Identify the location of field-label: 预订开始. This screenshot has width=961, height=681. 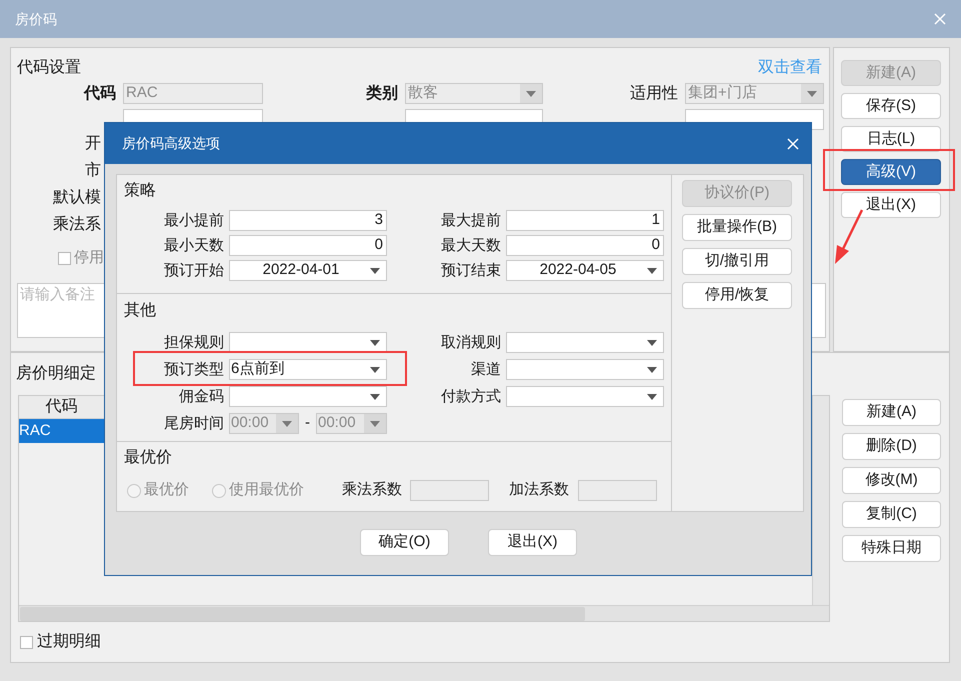
(194, 270).